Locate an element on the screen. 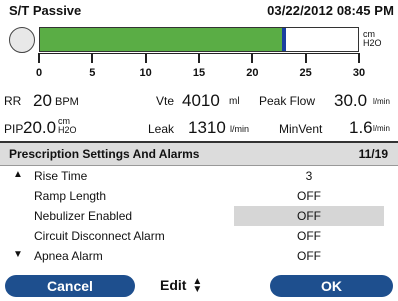 This screenshot has width=398, height=301. list-item-apnea-alarm: ▼ Apnea Alarm OFF is located at coordinates (199, 256).